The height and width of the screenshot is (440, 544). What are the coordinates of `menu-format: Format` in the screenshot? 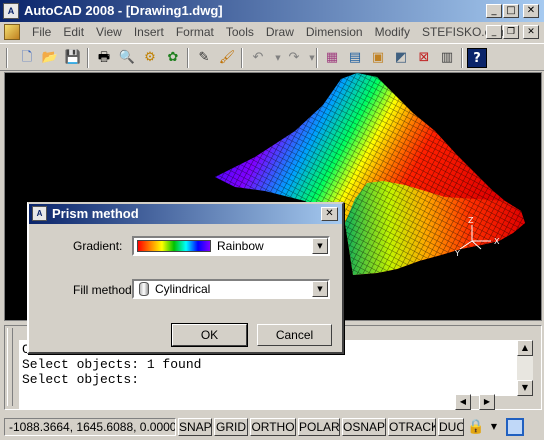 It's located at (195, 32).